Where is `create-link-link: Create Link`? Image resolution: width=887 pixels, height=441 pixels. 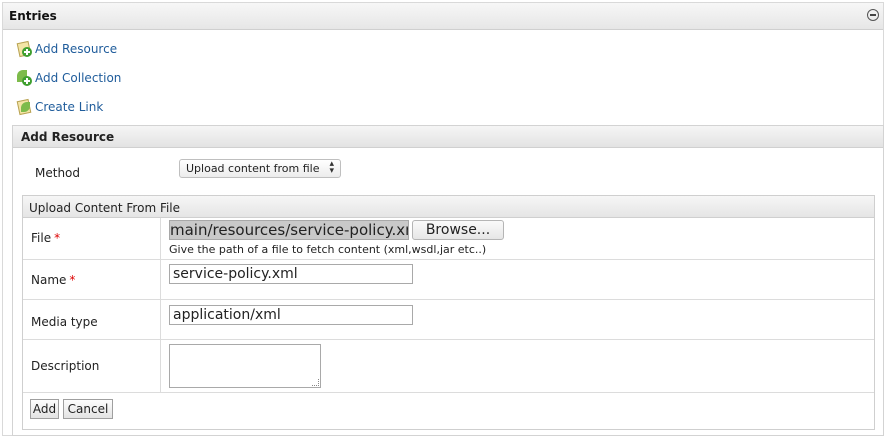
create-link-link: Create Link is located at coordinates (59, 107).